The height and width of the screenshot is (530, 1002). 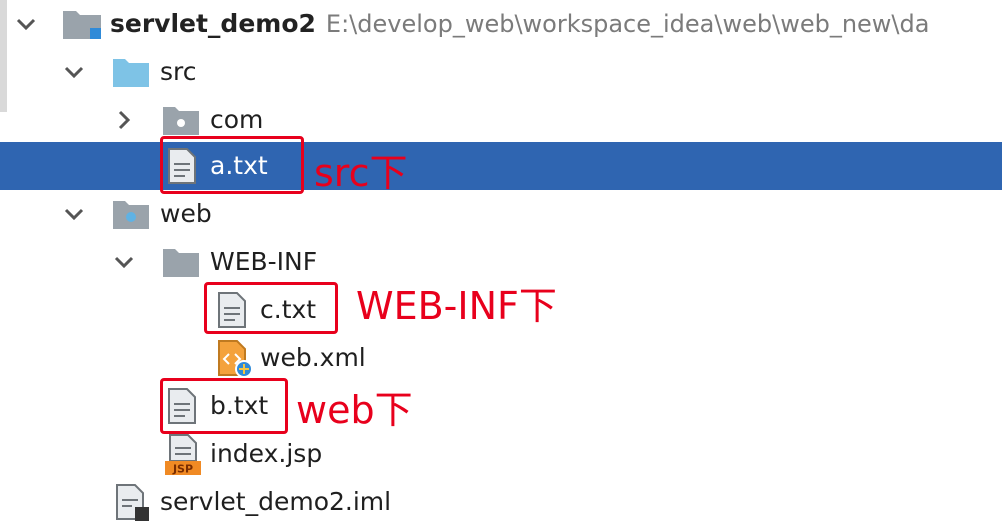 I want to click on jsp-file-icon: JSP, so click(x=183, y=455).